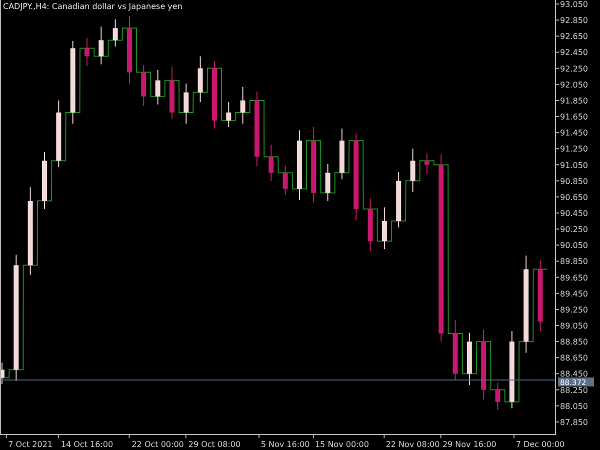  I want to click on y-tick-label: 91.050, so click(574, 165).